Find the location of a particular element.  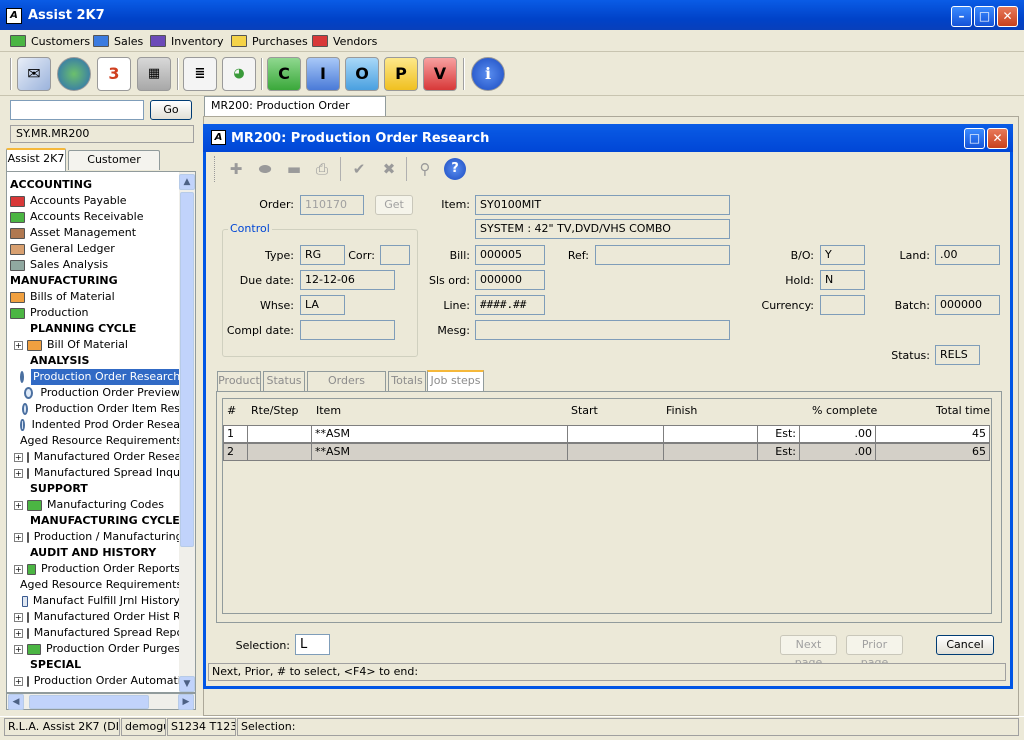

tree-item: + Manufacturing Codes is located at coordinates (95, 505).